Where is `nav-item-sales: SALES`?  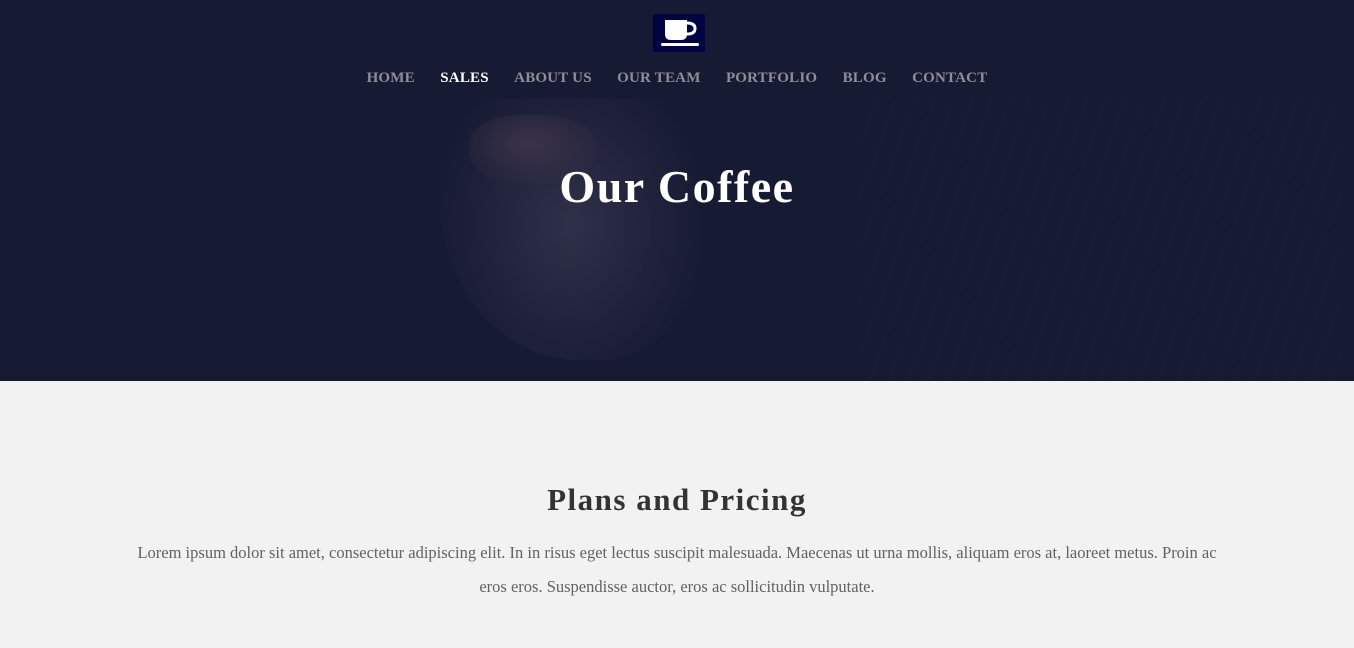 nav-item-sales: SALES is located at coordinates (464, 78).